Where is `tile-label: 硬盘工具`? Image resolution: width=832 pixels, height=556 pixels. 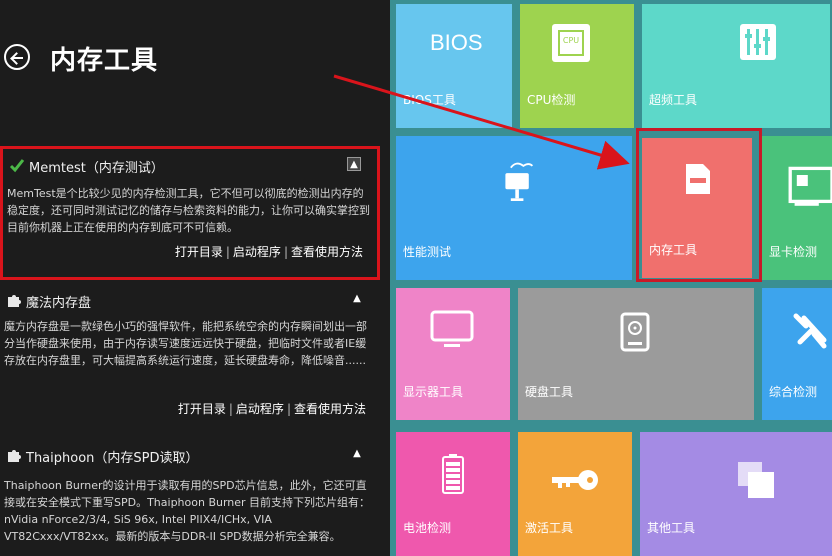 tile-label: 硬盘工具 is located at coordinates (549, 392).